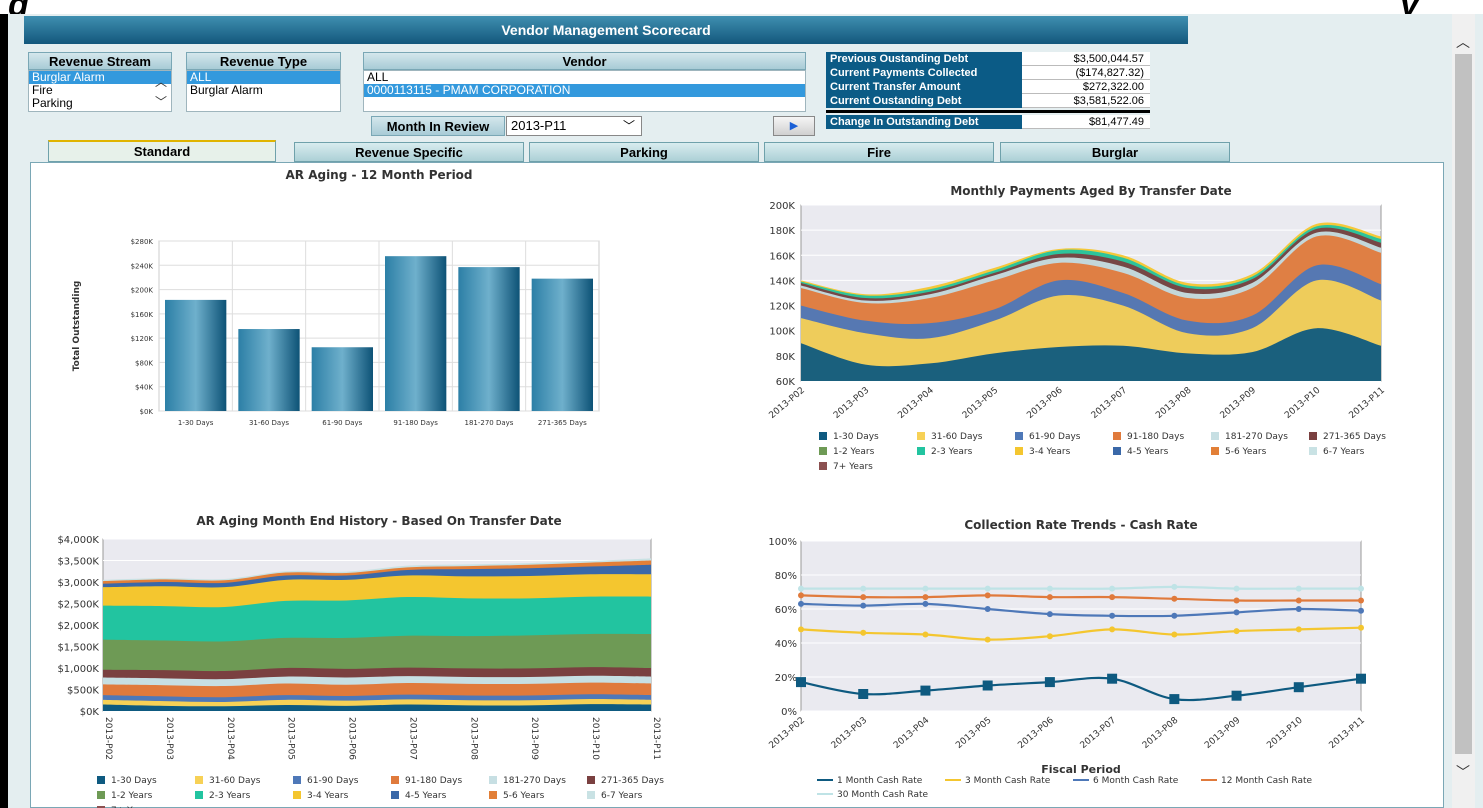  Describe the element at coordinates (1036, 732) in the screenshot. I see `x-tick-label: 2013-P06` at that location.